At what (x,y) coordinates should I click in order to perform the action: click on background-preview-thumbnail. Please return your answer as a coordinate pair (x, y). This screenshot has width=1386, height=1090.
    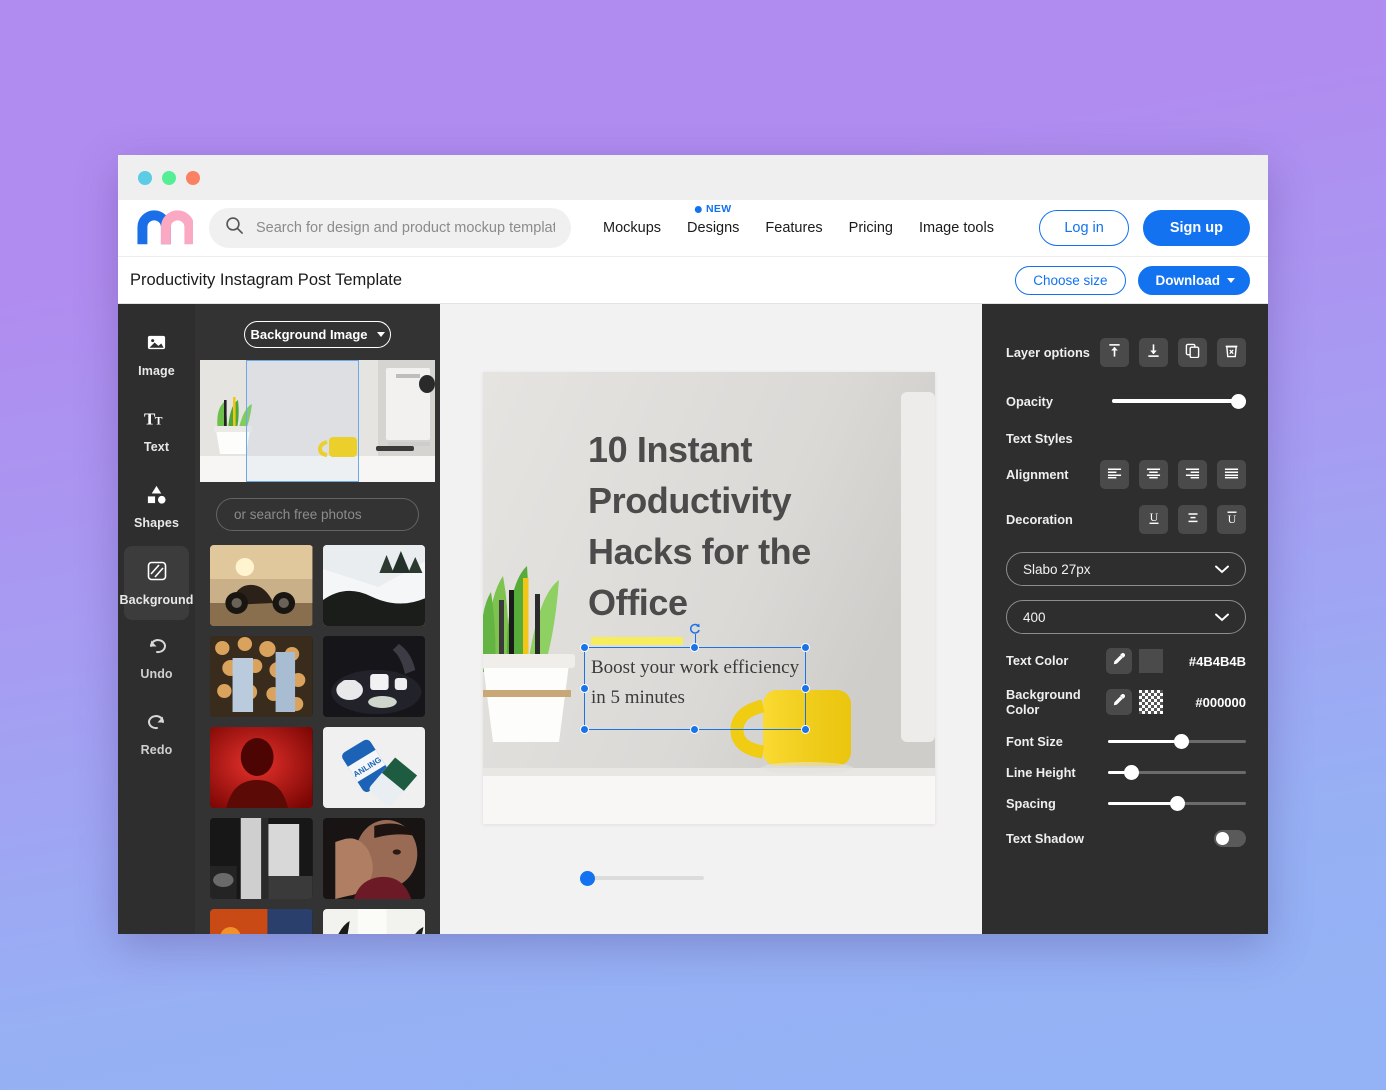
    Looking at the image, I should click on (317, 421).